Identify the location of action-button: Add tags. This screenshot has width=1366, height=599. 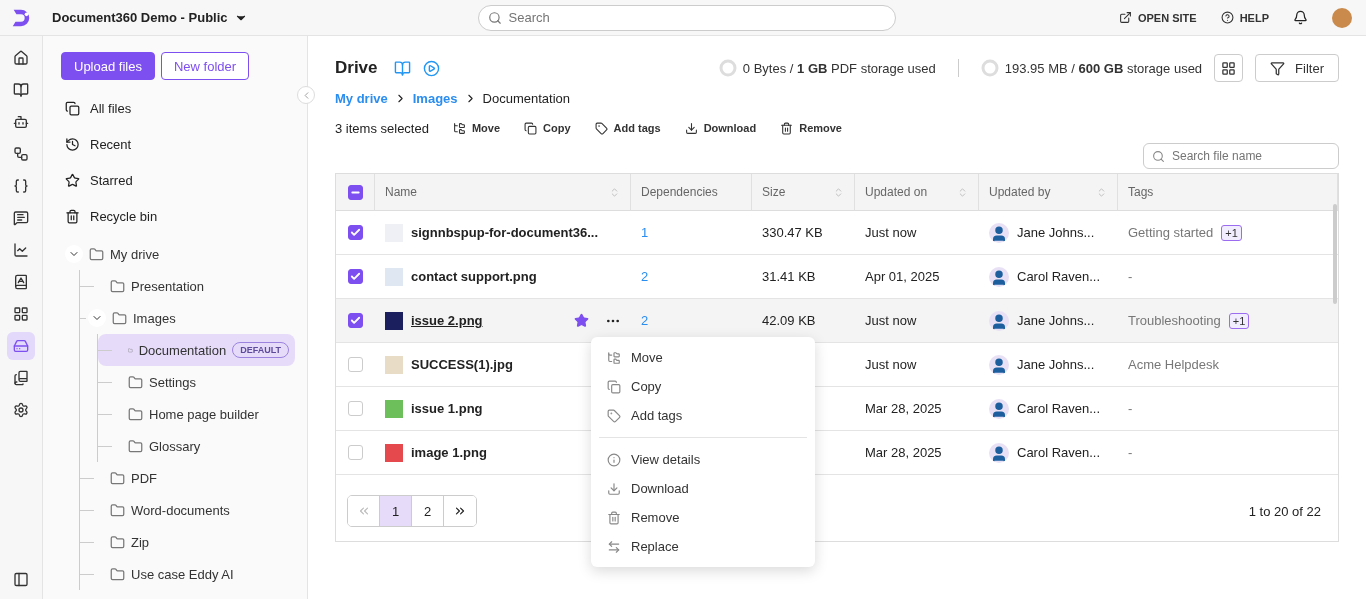
(627, 128).